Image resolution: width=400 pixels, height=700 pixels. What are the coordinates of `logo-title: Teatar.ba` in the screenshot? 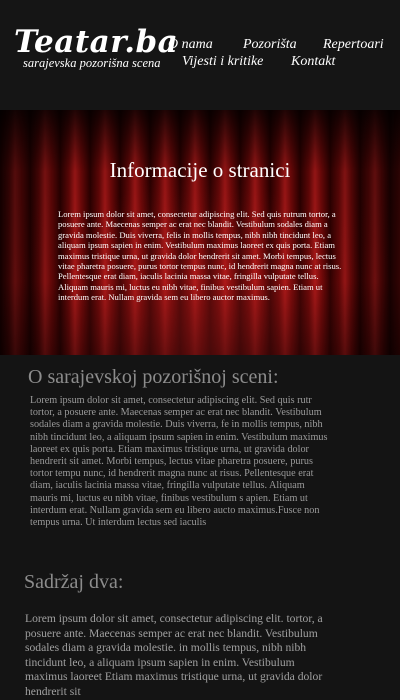 It's located at (96, 42).